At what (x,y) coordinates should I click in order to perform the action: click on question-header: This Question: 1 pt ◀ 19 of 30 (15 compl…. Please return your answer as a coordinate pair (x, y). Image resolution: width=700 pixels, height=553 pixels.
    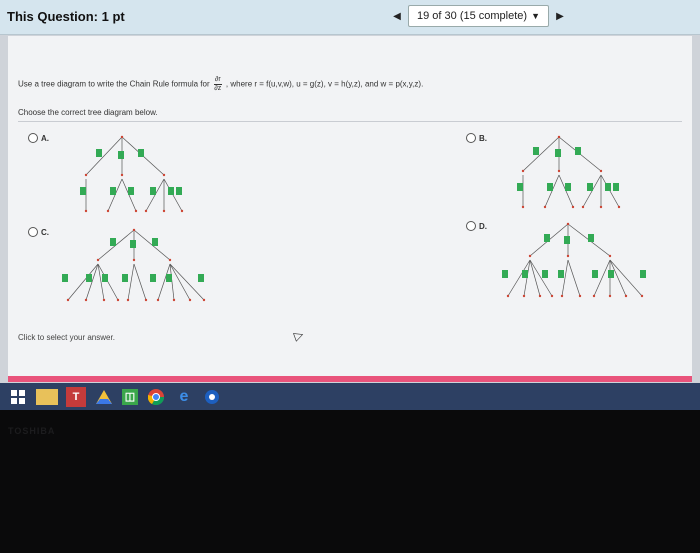
    Looking at the image, I should click on (350, 17).